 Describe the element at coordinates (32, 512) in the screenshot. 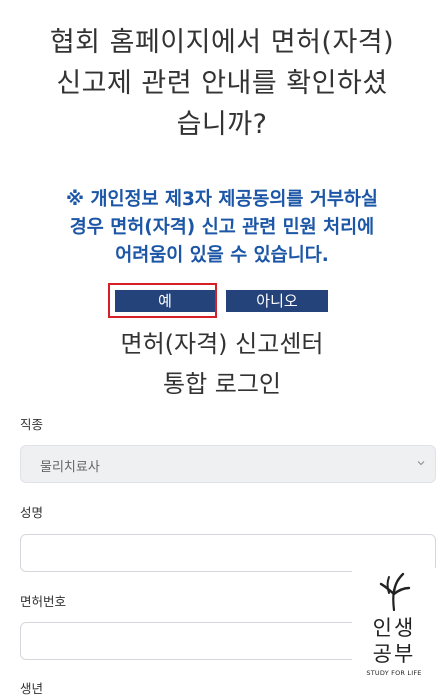

I see `name-label: 성명` at that location.